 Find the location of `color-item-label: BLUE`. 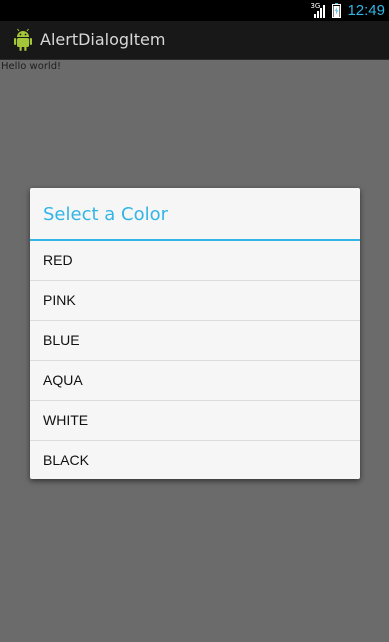

color-item-label: BLUE is located at coordinates (61, 340).